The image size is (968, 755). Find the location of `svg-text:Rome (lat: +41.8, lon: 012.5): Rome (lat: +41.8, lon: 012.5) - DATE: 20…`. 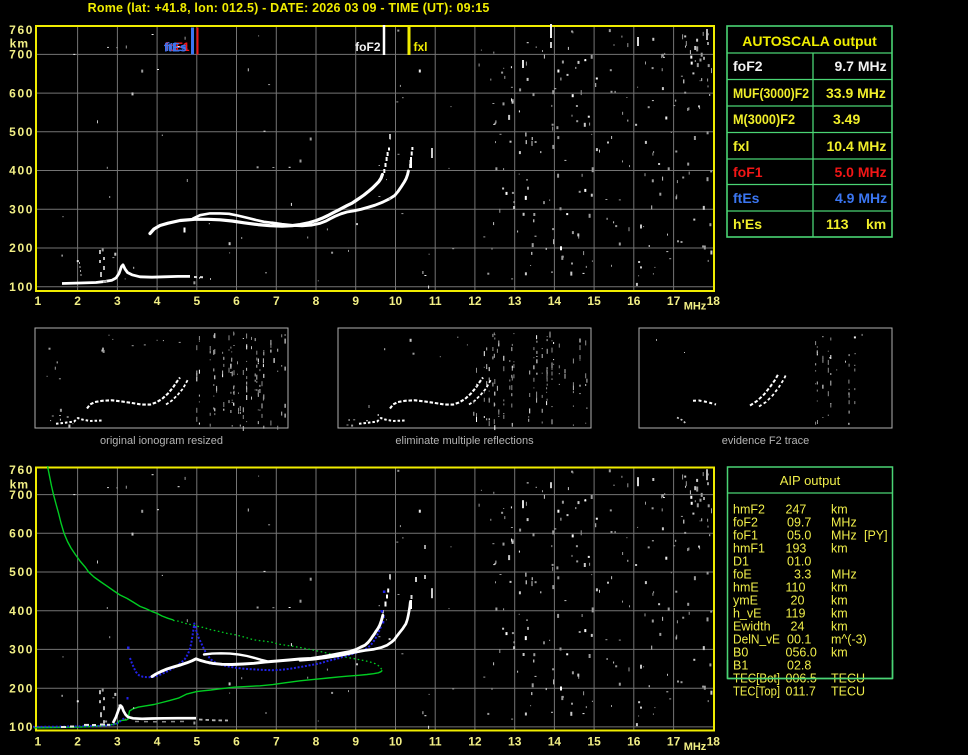

svg-text:Rome (lat: +41.8, lon: 012.5): Rome (lat: +41.8, lon: 012.5) - DATE: 20… is located at coordinates (289, 8).